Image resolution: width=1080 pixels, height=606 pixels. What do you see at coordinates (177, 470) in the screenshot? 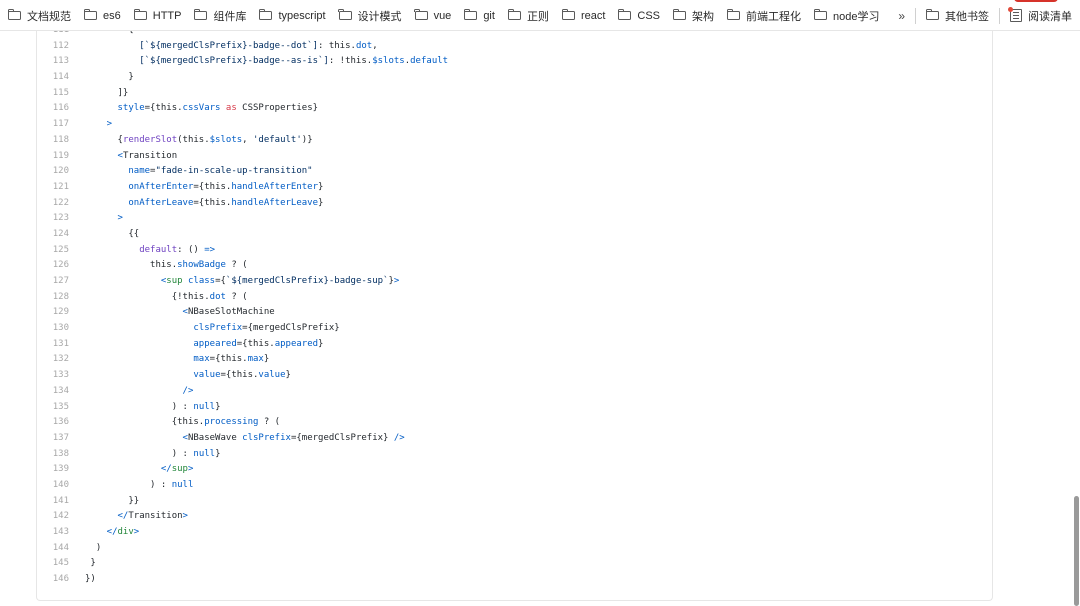
I see `code-text: </sup>` at bounding box center [177, 470].